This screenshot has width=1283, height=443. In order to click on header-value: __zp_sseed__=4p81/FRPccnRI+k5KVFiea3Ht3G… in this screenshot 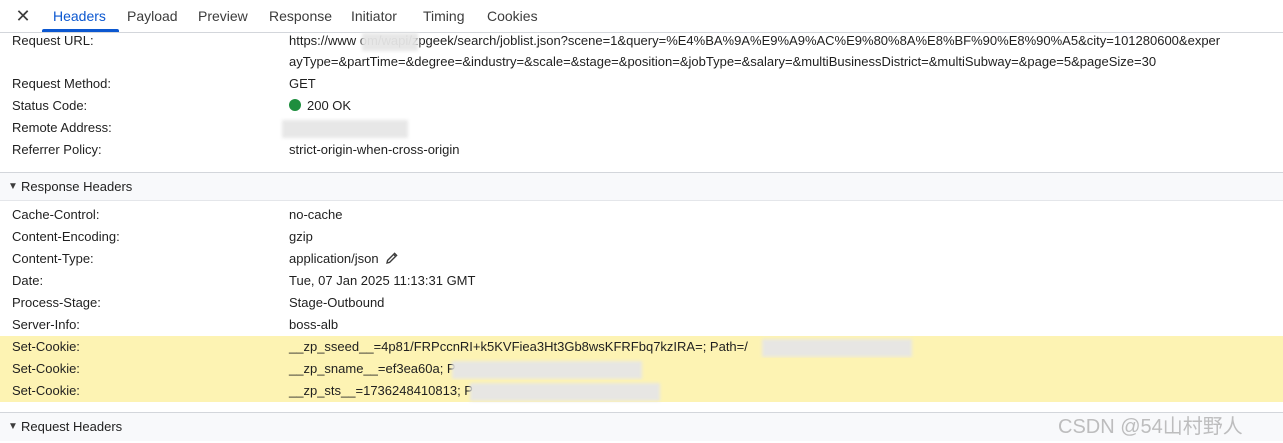, I will do `click(518, 347)`.